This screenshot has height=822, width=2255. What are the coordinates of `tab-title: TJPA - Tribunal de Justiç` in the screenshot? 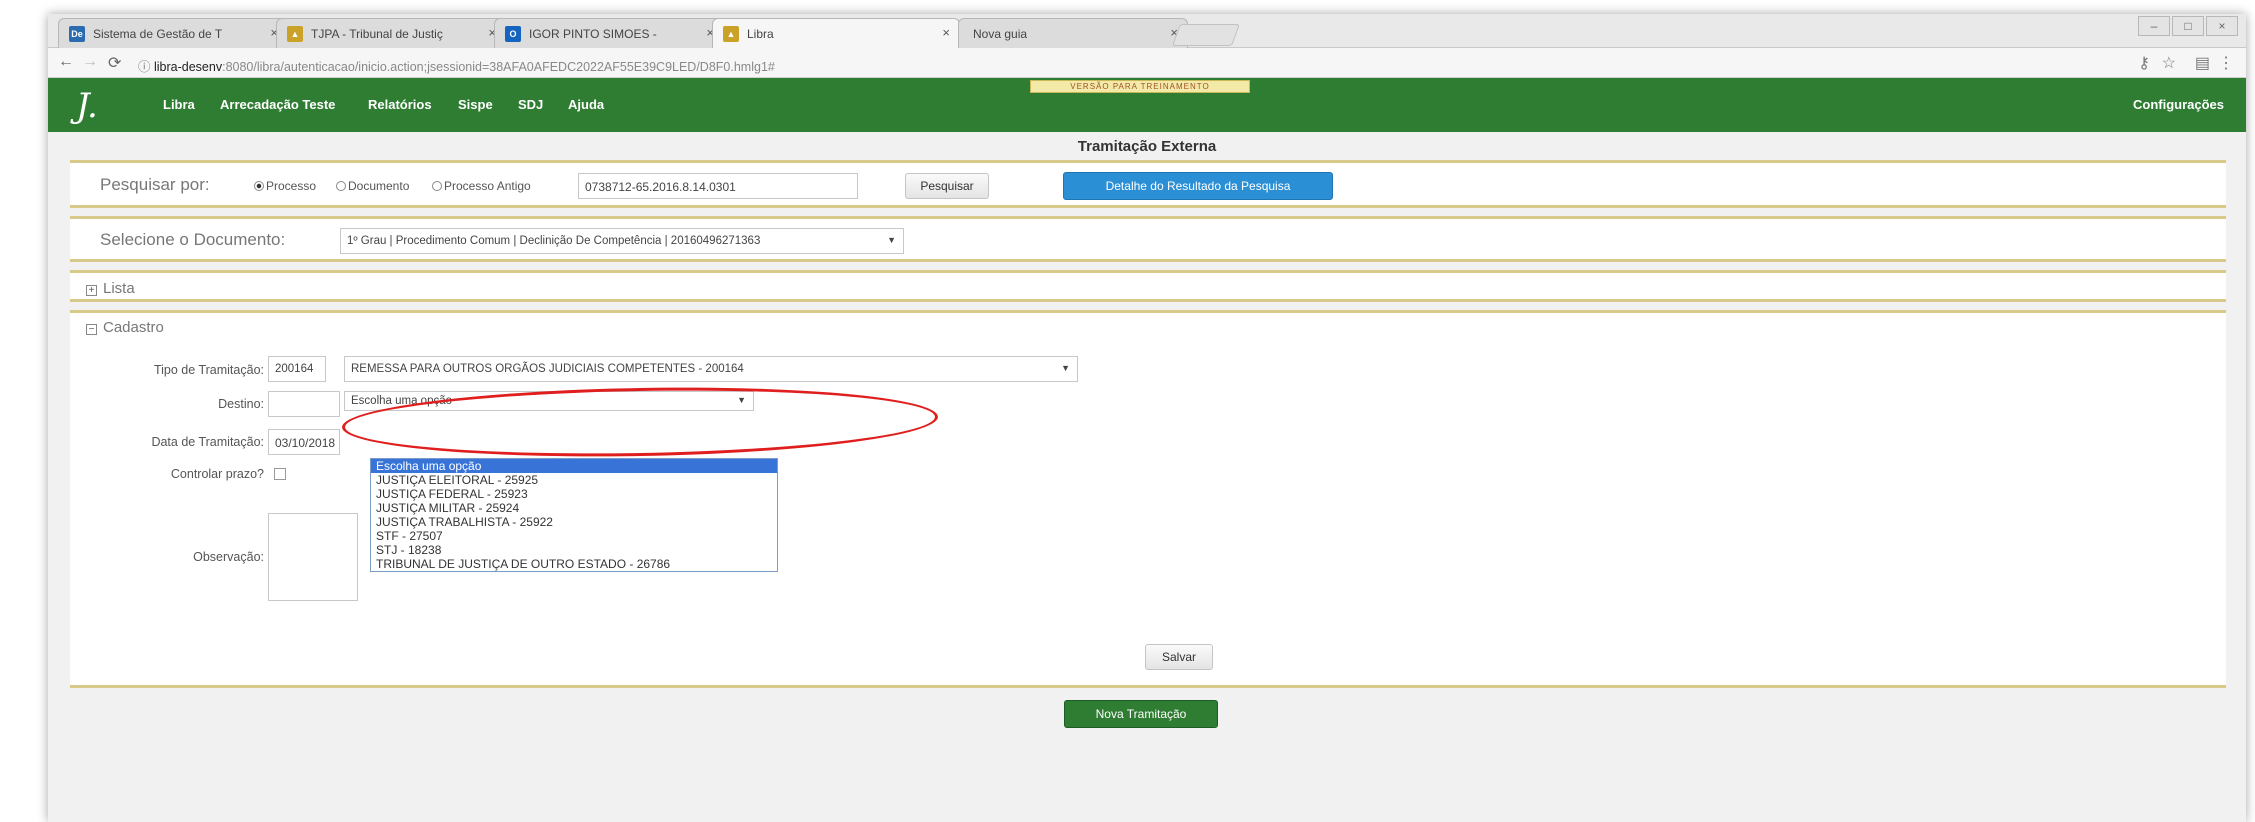 It's located at (377, 34).